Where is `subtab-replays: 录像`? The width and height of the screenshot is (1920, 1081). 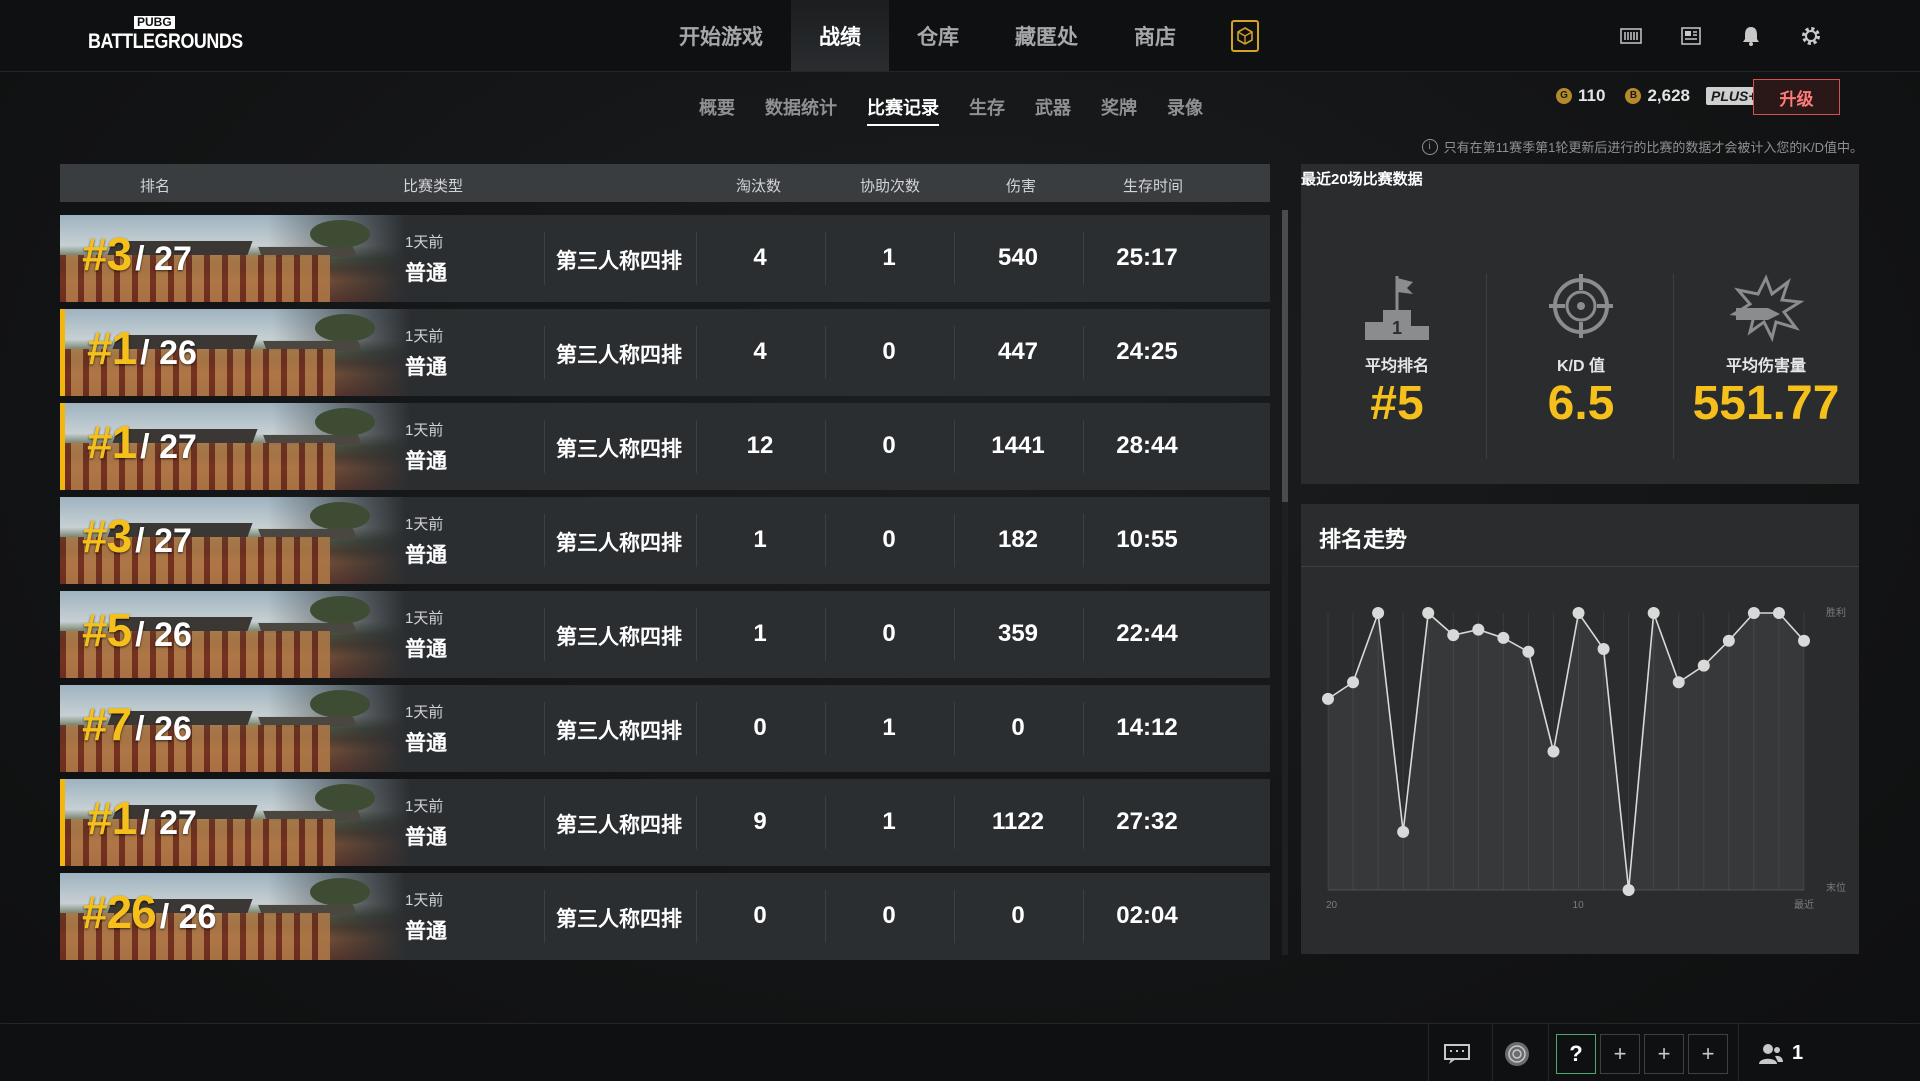 subtab-replays: 录像 is located at coordinates (1185, 107).